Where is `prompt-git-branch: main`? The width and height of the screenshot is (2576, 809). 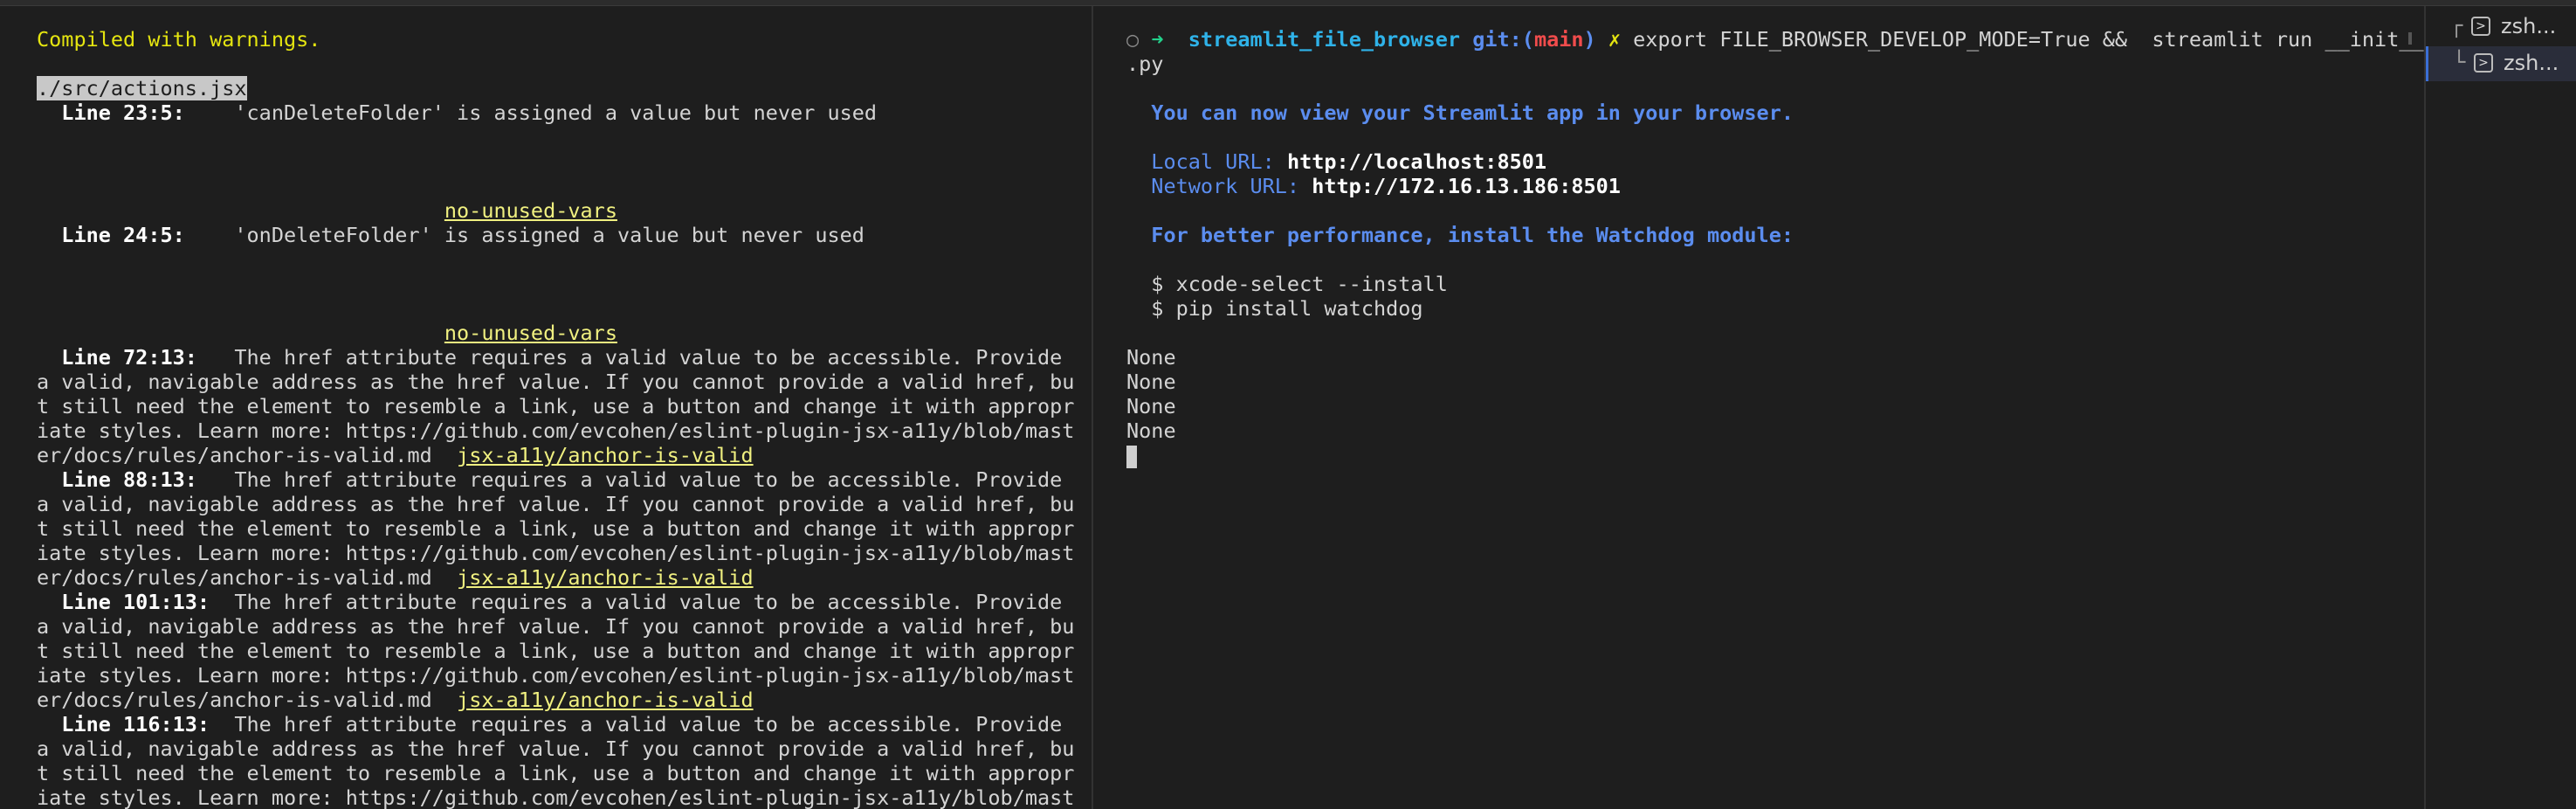 prompt-git-branch: main is located at coordinates (1558, 39).